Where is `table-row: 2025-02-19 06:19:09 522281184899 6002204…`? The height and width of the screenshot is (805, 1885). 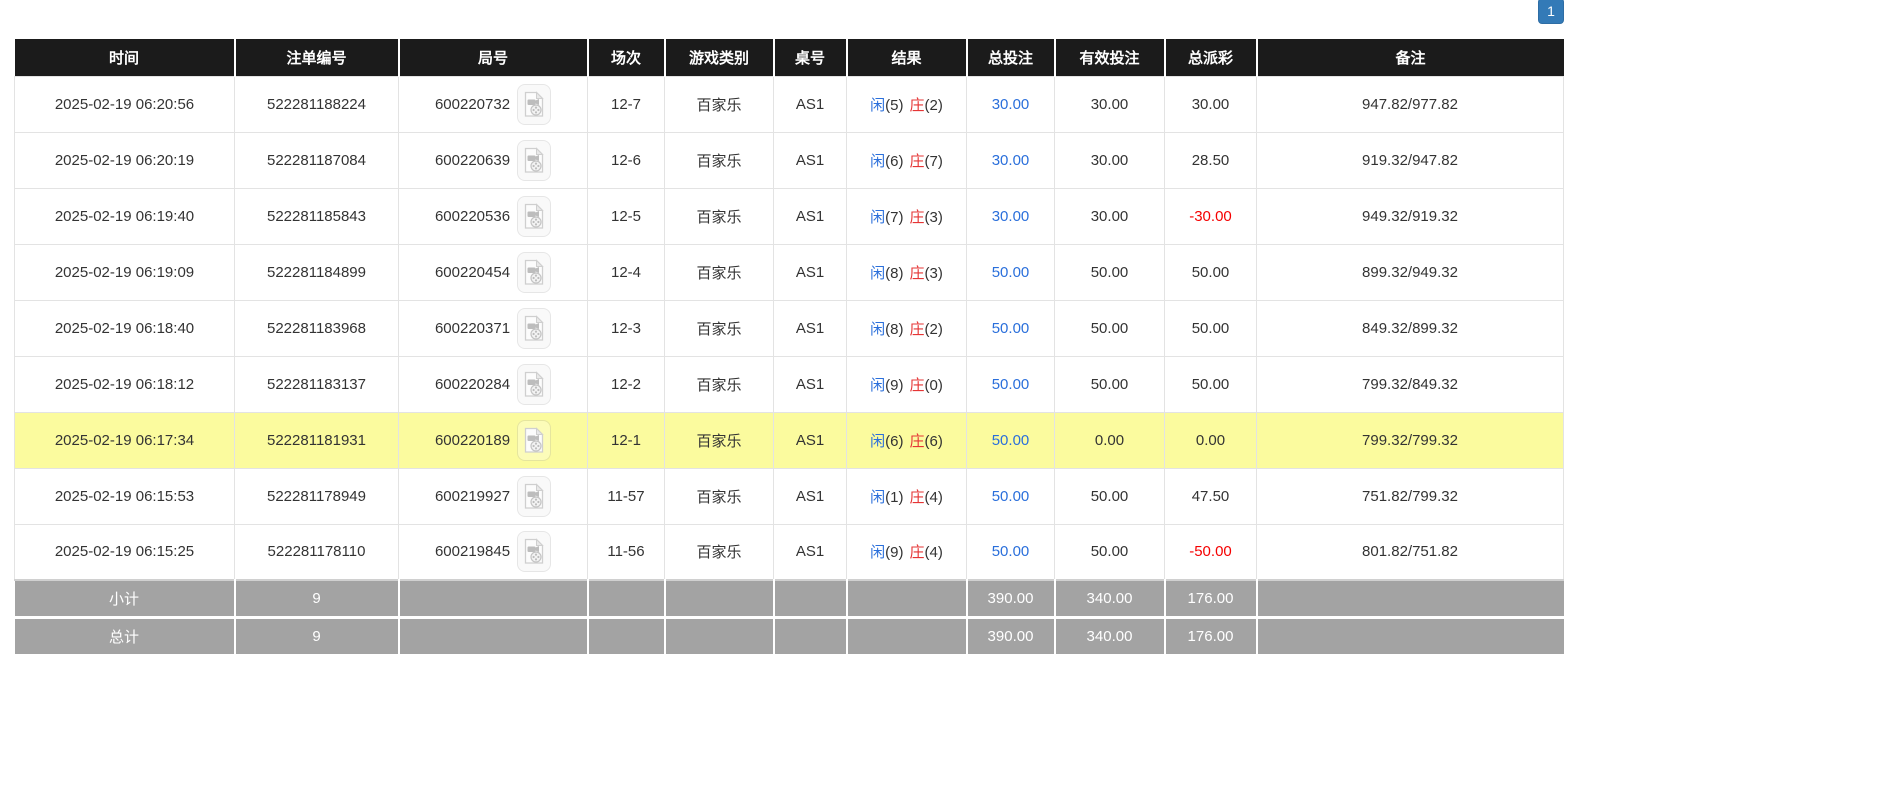 table-row: 2025-02-19 06:19:09 522281184899 6002204… is located at coordinates (789, 272).